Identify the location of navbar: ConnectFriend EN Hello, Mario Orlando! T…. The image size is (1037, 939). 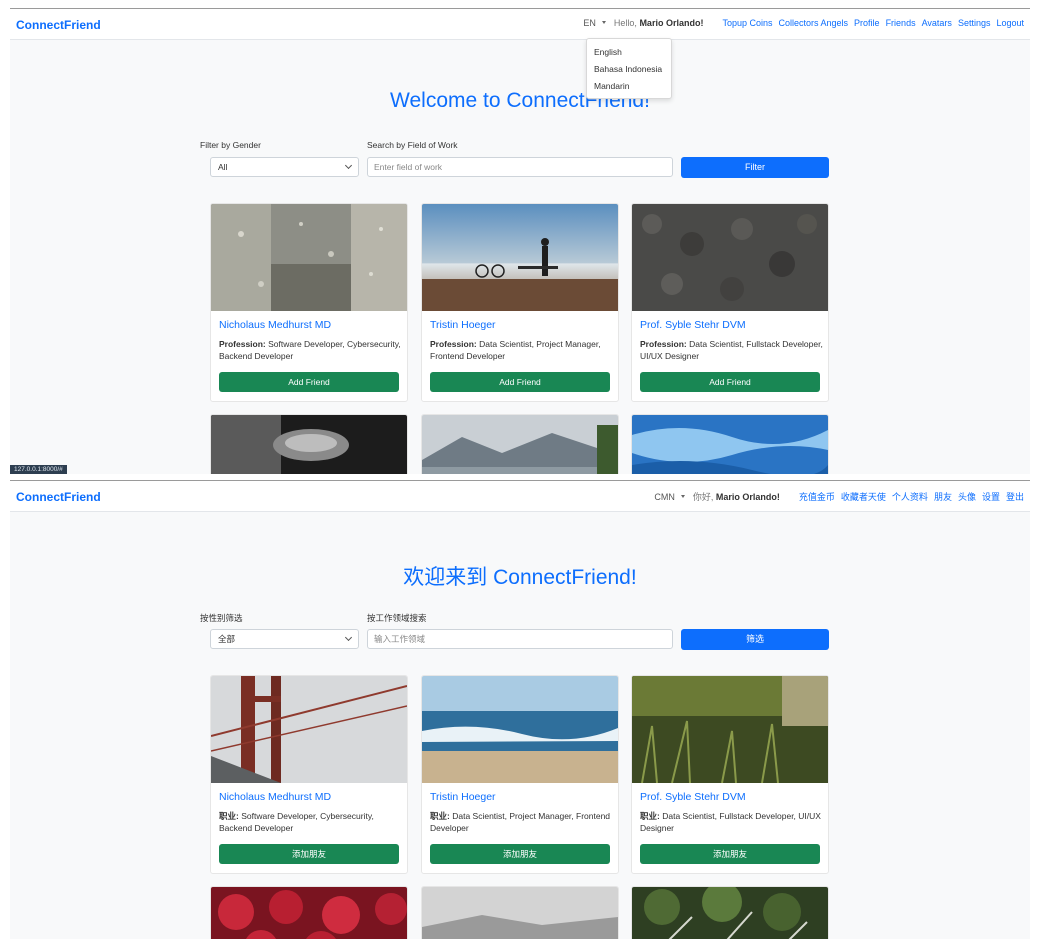
(520, 24).